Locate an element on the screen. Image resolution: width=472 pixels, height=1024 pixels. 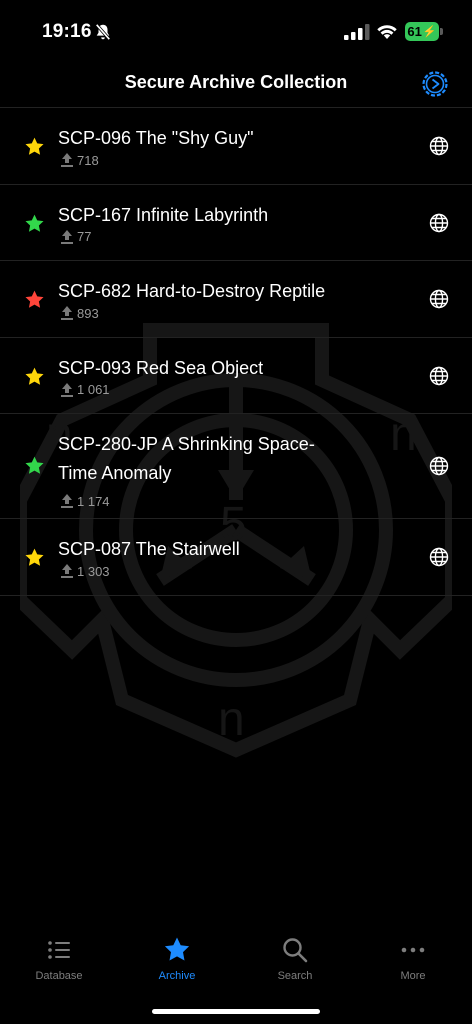
tab-bar: Database Archive Search More is located at coordinates (236, 960).